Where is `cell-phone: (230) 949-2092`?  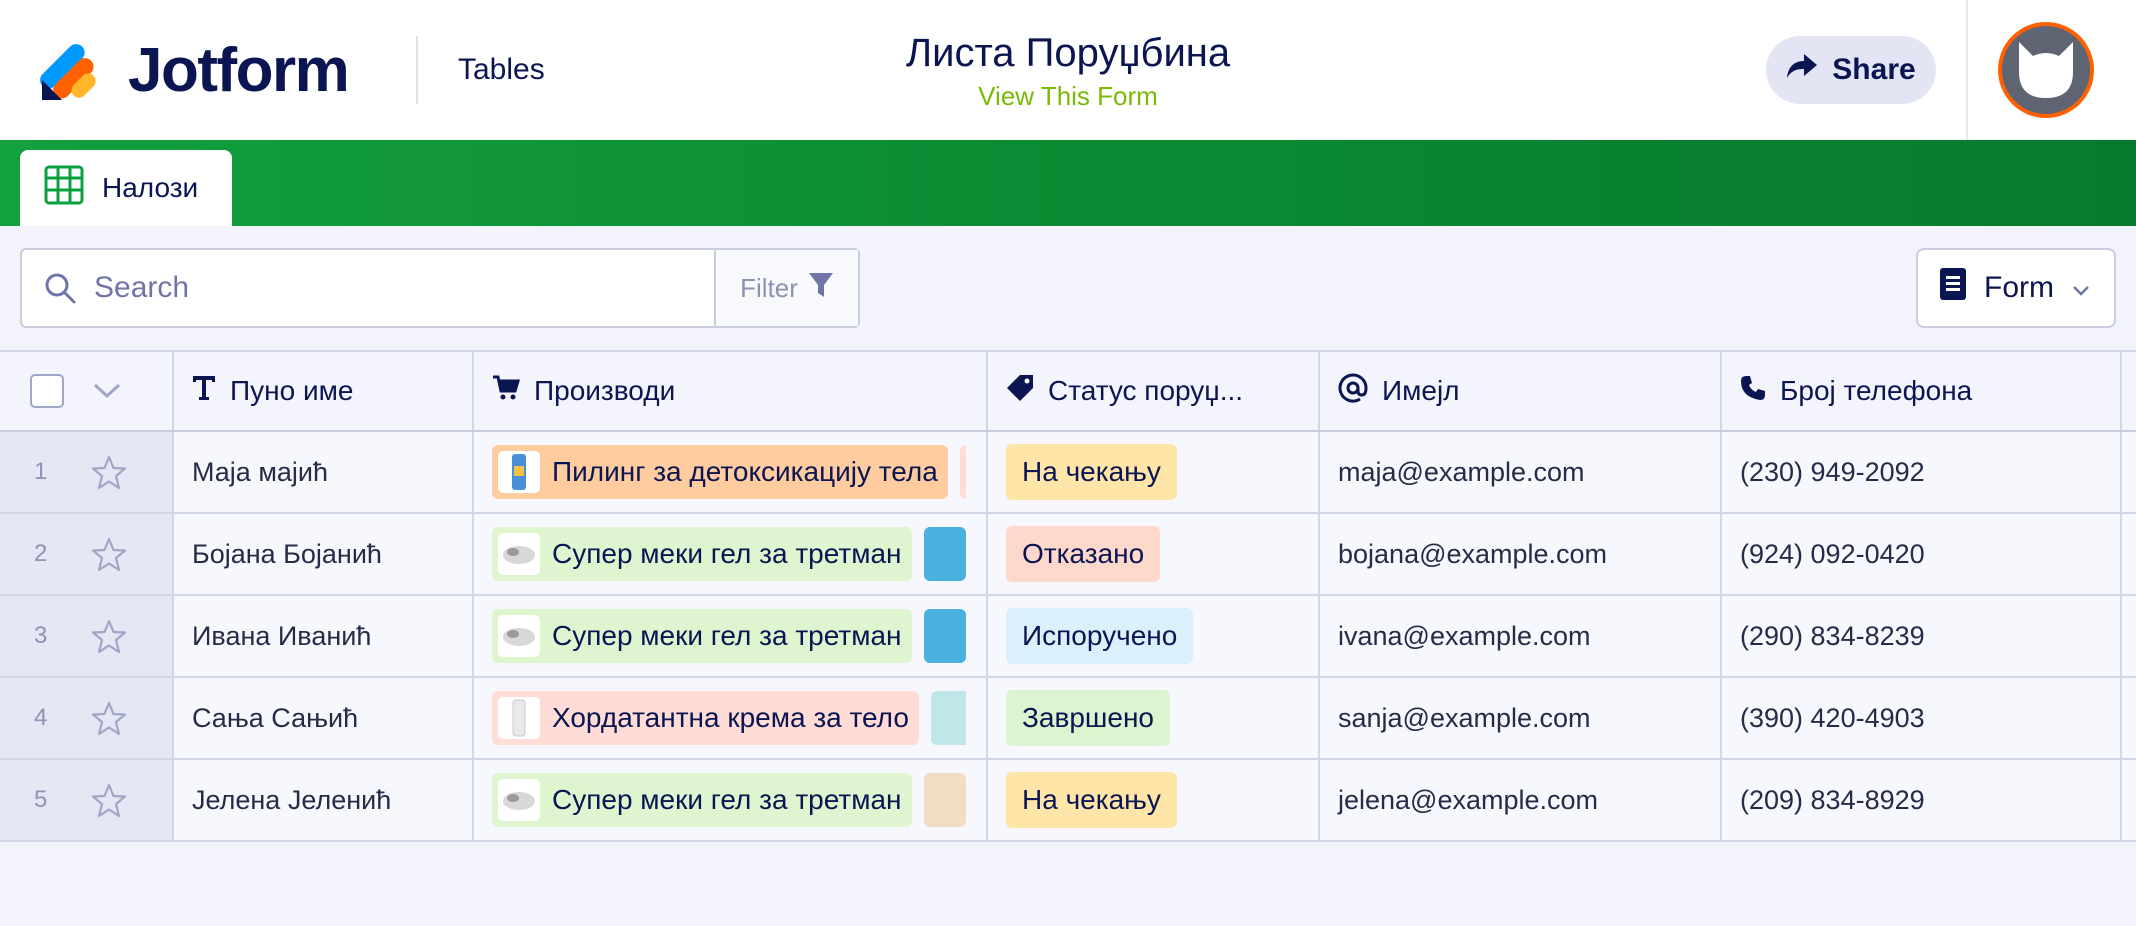 cell-phone: (230) 949-2092 is located at coordinates (1920, 472).